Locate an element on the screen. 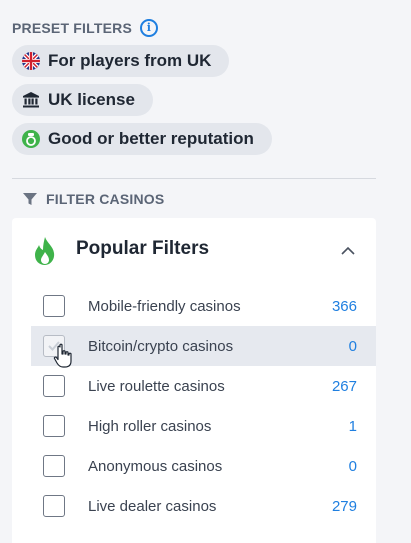 The width and height of the screenshot is (411, 543). filter-row-live-dealer: Live dealer casinos 279 is located at coordinates (203, 506).